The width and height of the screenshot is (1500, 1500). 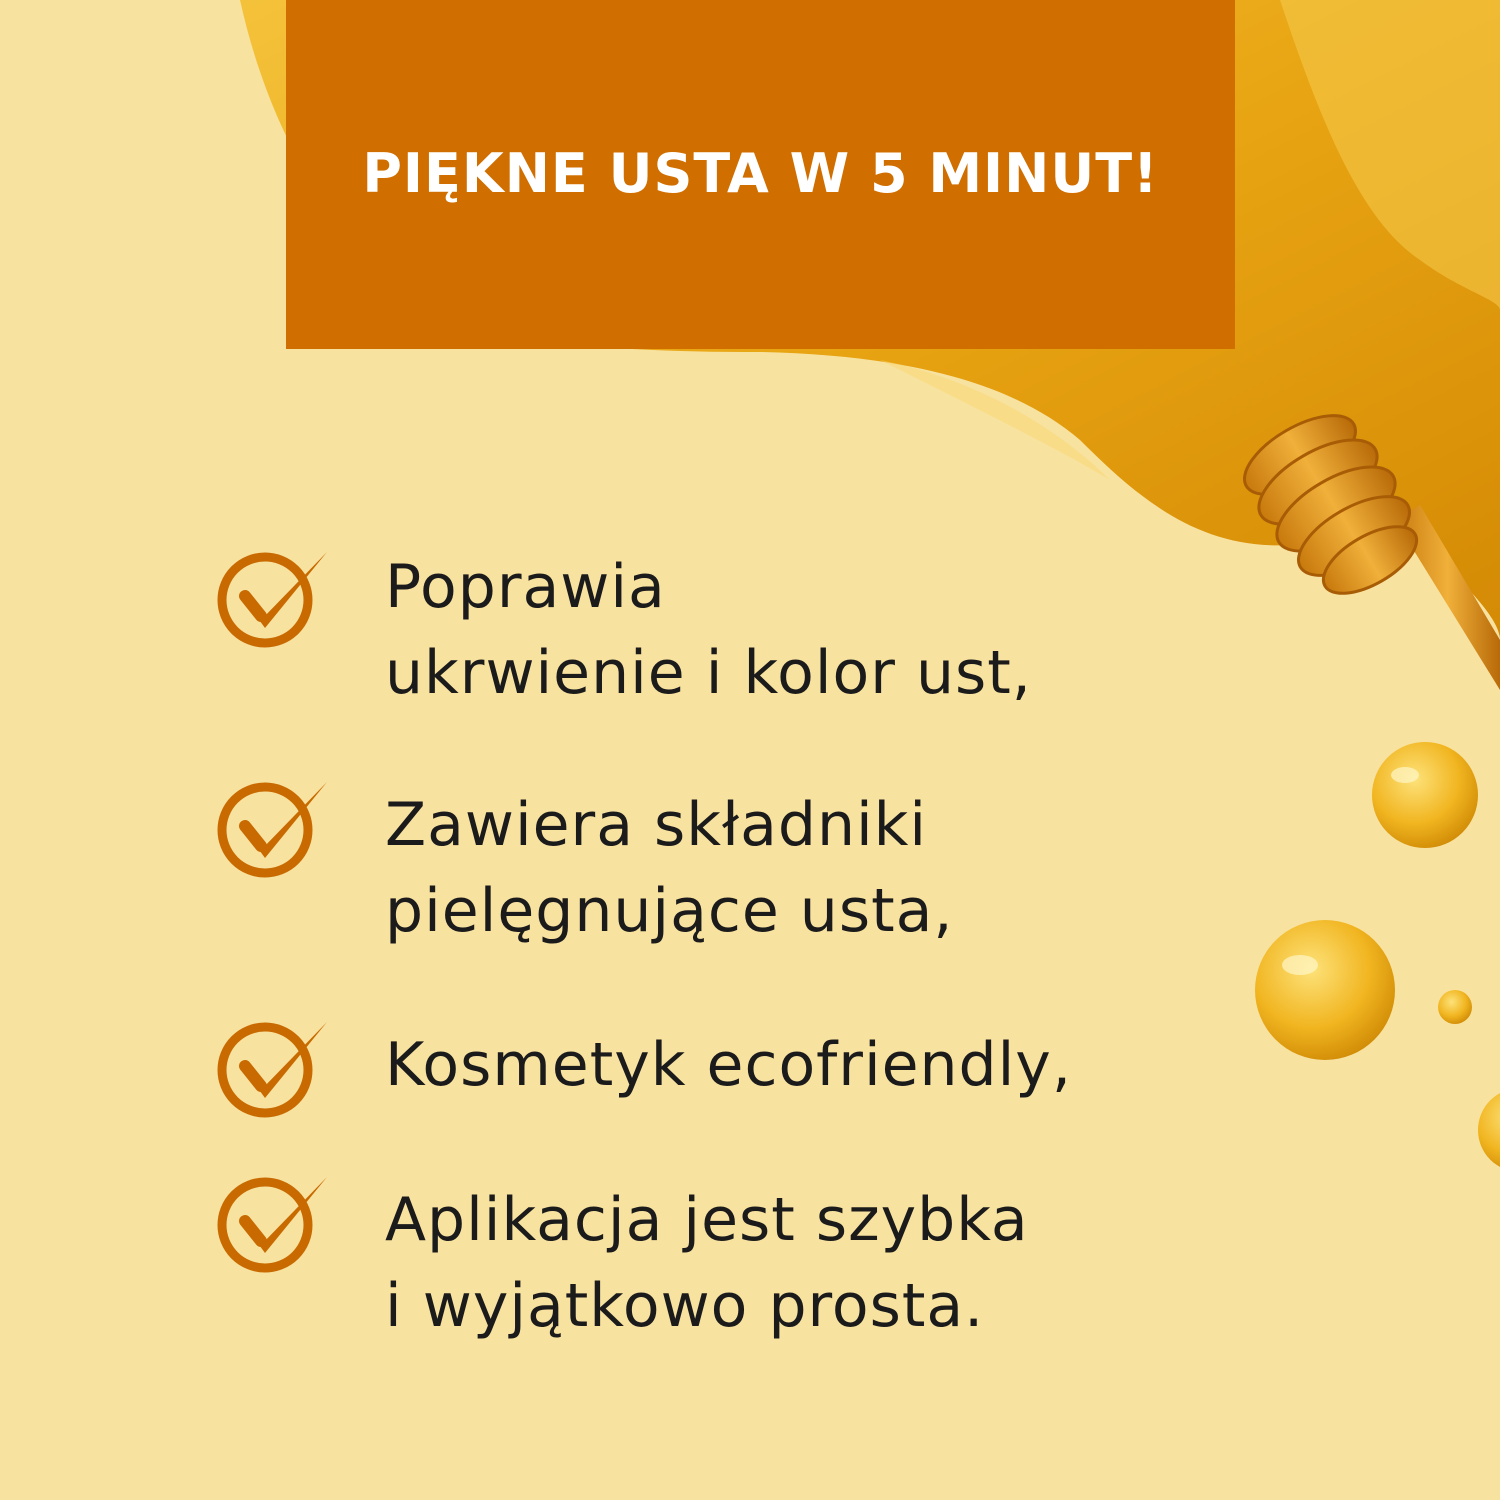 I want to click on benefit-text: Kosmetyk ecofriendly,, so click(x=728, y=1065).